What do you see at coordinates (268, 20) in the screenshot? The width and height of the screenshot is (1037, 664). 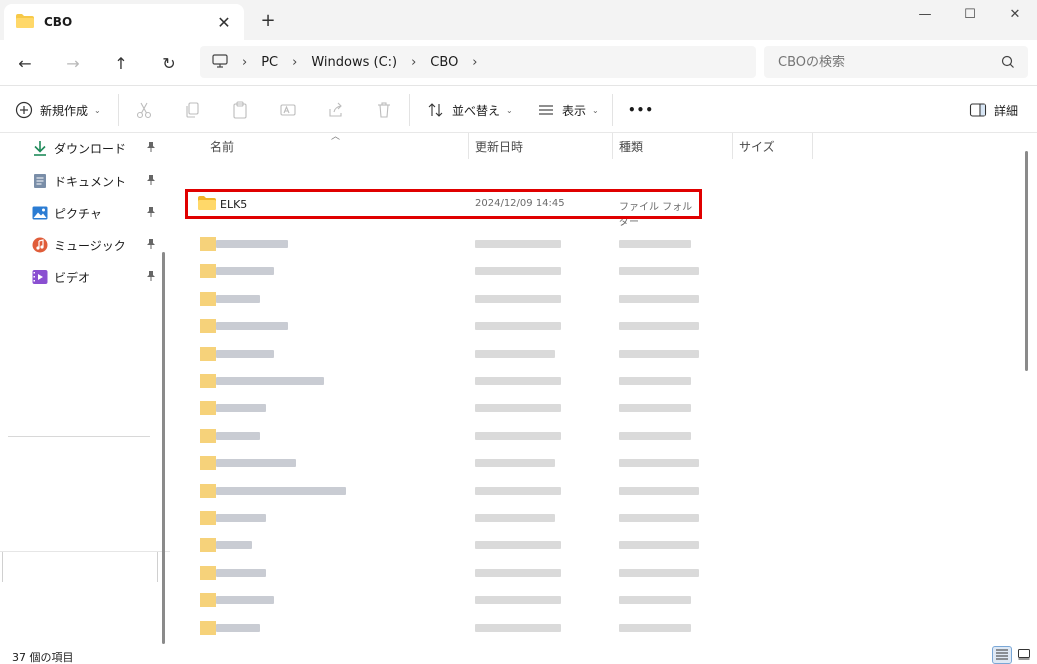 I see `new-tab-button: +` at bounding box center [268, 20].